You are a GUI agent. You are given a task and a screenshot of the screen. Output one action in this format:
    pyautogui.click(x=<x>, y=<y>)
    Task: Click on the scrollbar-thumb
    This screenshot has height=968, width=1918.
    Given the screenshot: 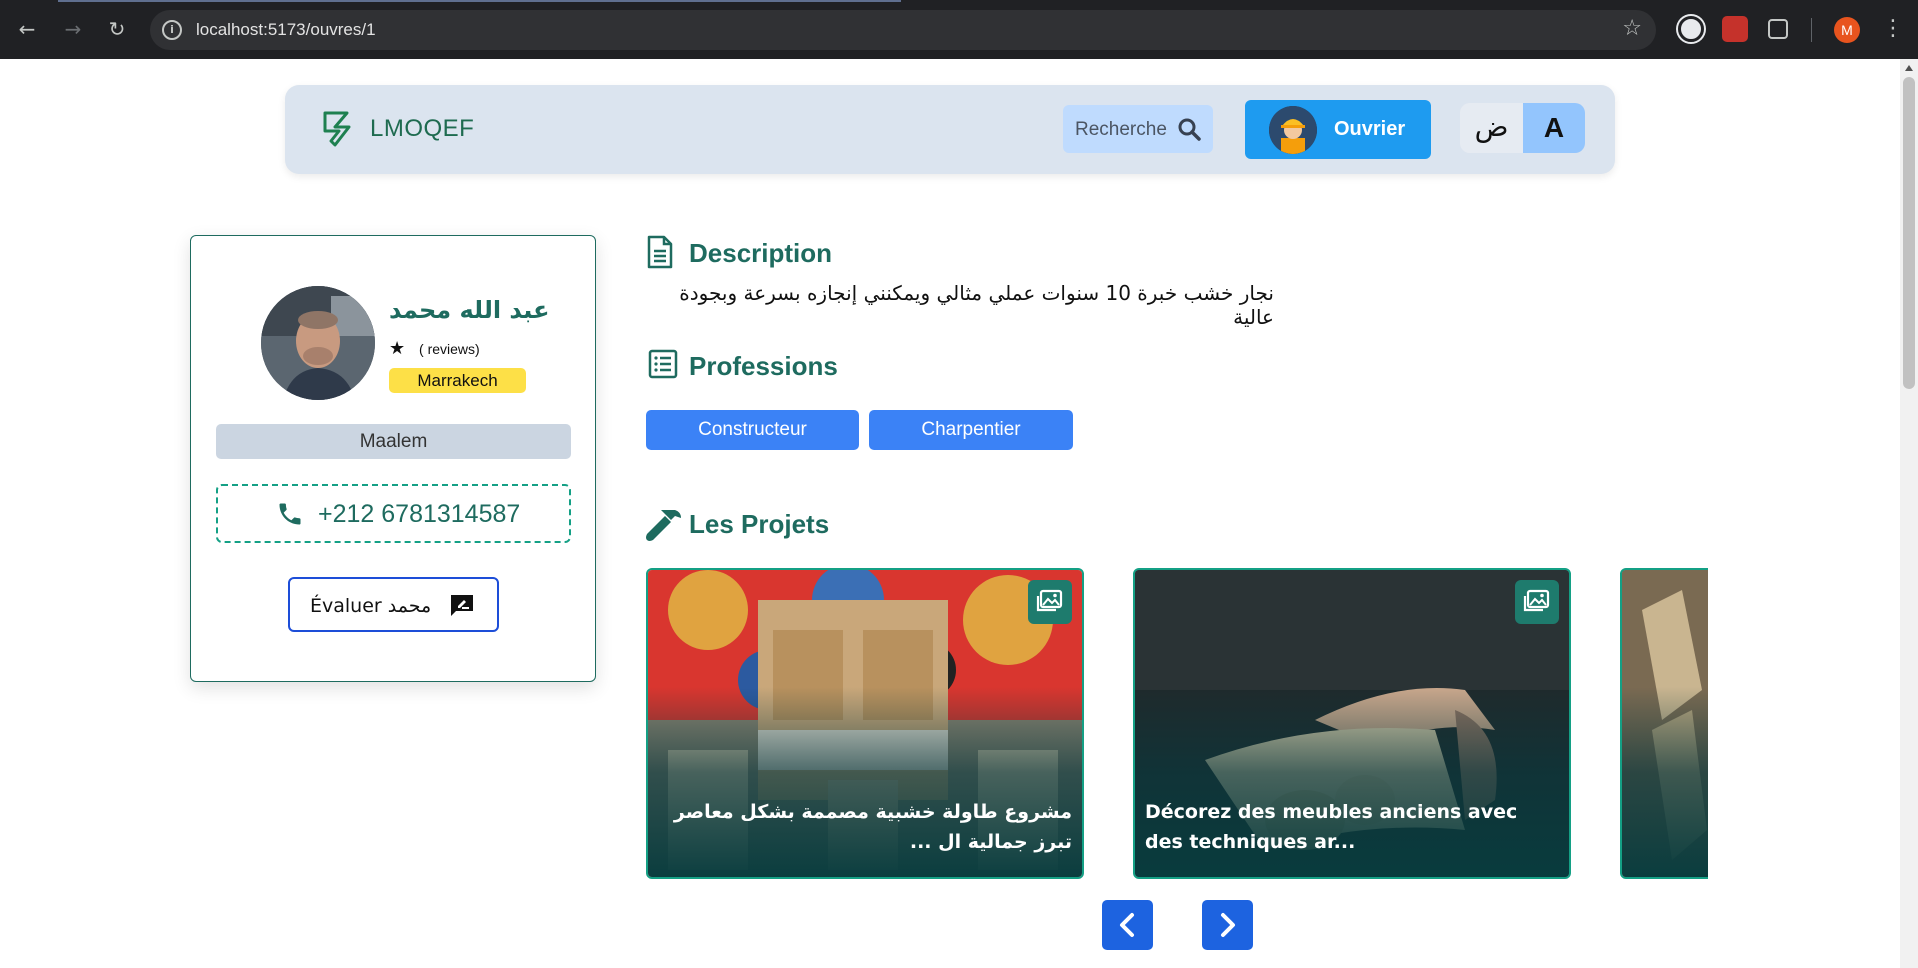 What is the action you would take?
    pyautogui.click(x=1909, y=233)
    